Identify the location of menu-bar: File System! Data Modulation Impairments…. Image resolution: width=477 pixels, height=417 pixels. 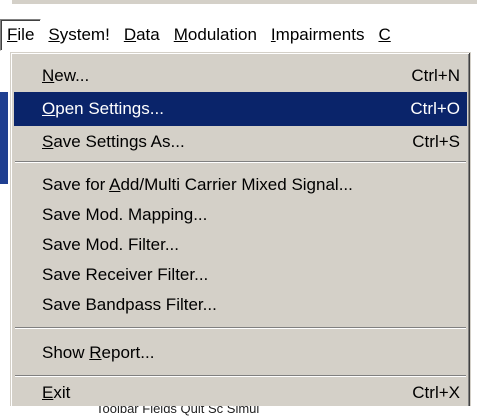
(238, 29).